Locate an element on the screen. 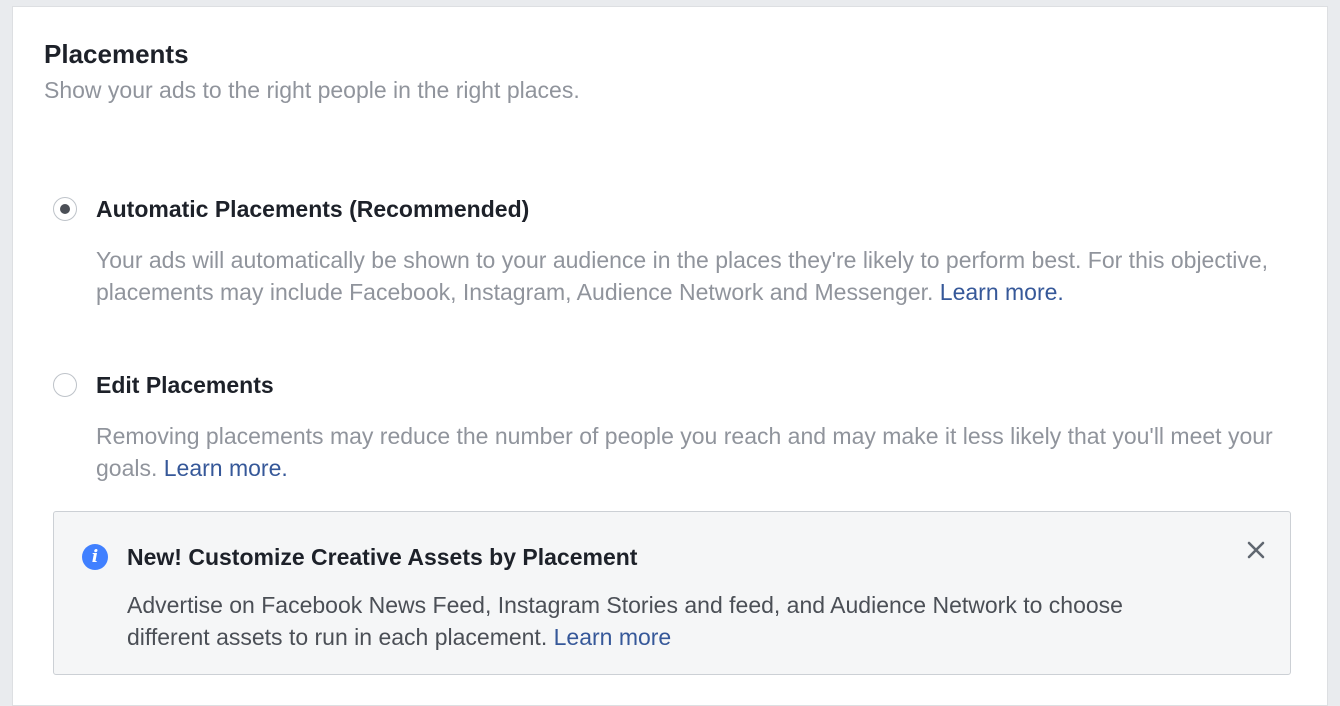  automatic-placements-learn-more-link: Learn more. is located at coordinates (1002, 292).